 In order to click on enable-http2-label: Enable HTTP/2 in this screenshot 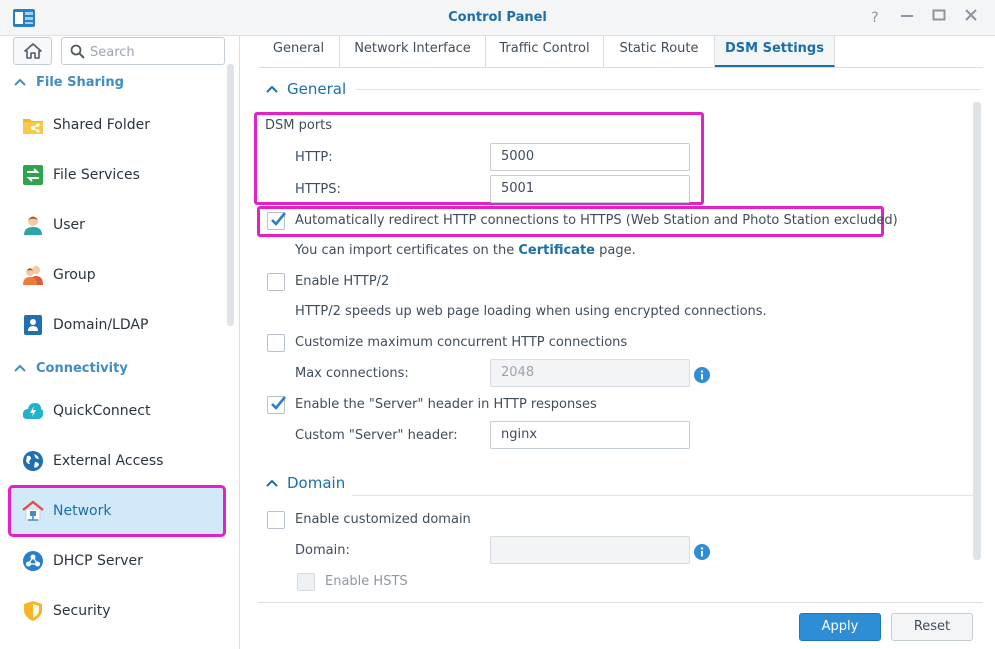, I will do `click(342, 281)`.